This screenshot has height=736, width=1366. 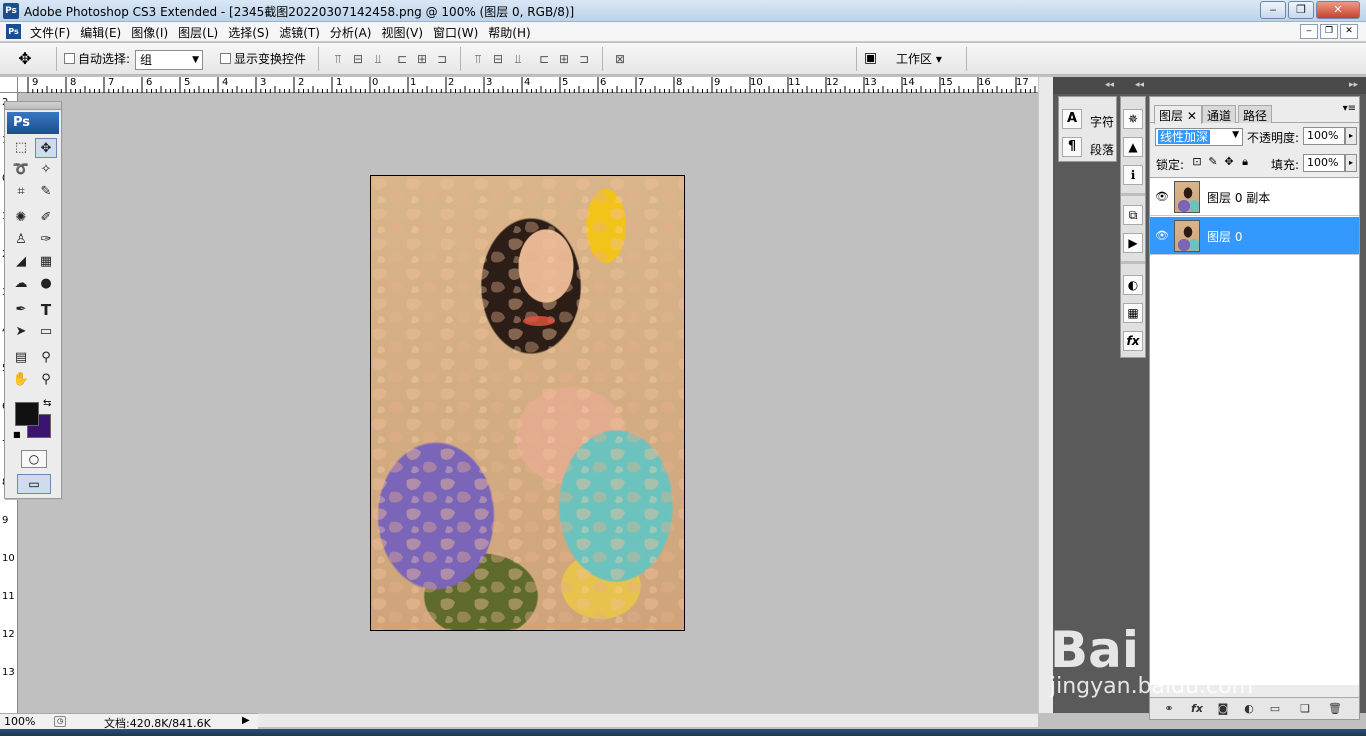 I want to click on swap-colors-icon: ⇆, so click(x=47, y=403).